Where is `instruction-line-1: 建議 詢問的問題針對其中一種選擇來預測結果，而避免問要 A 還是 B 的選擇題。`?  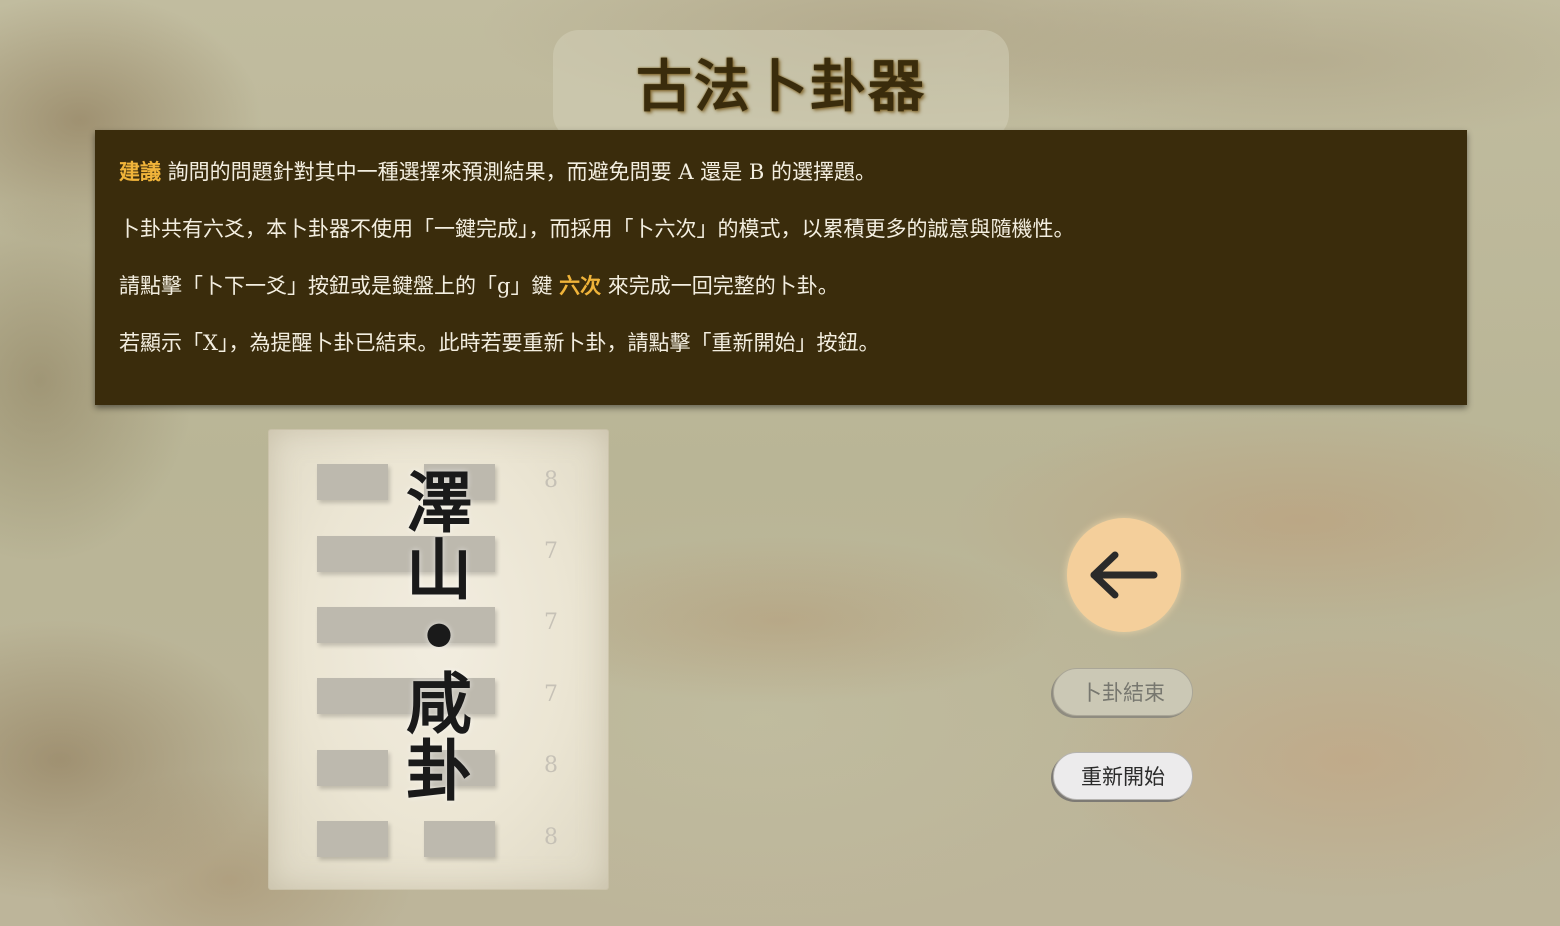
instruction-line-1: 建議 詢問的問題針對其中一種選擇來預測結果，而避免問要 A 還是 B 的選擇題。 is located at coordinates (781, 180).